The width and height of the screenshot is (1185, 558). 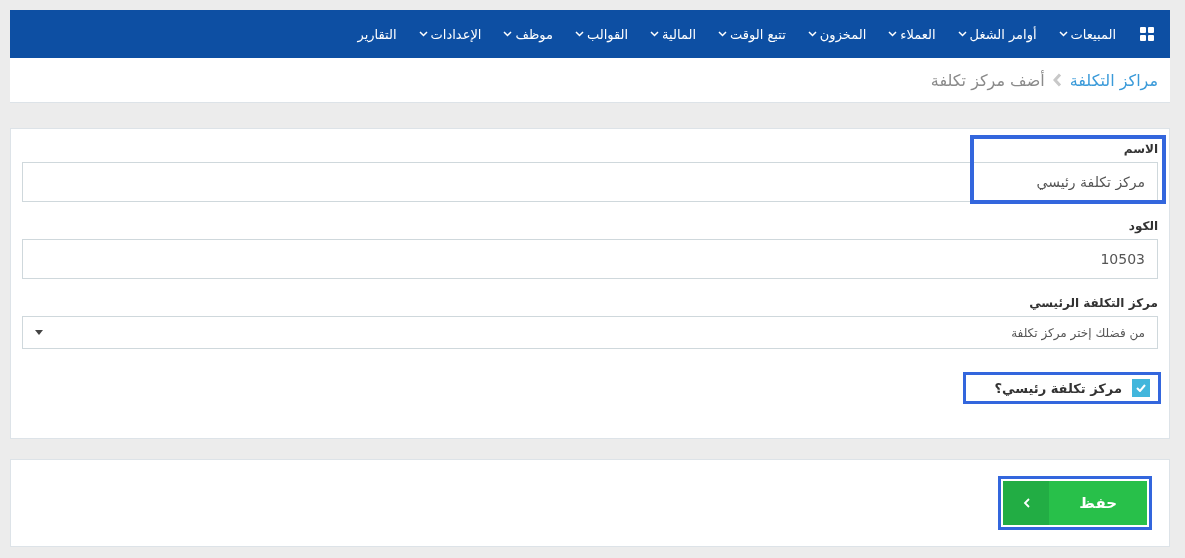 What do you see at coordinates (534, 34) in the screenshot?
I see `nav-menu-item: موظف` at bounding box center [534, 34].